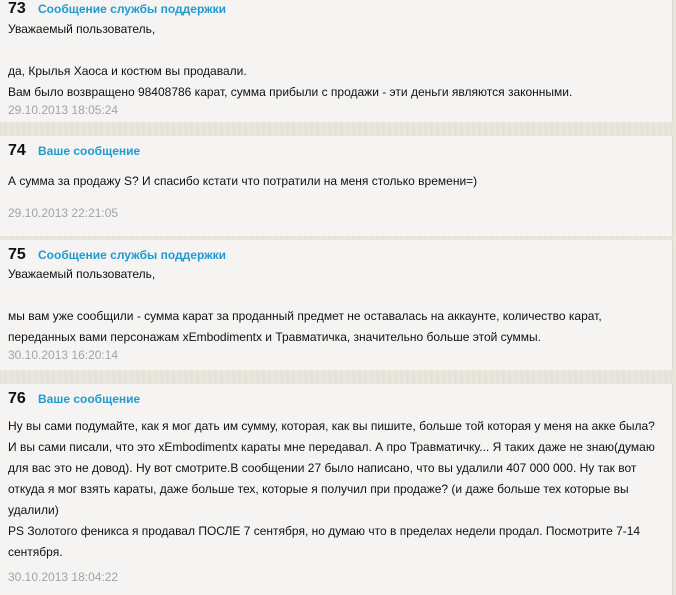 The height and width of the screenshot is (595, 676). Describe the element at coordinates (63, 355) in the screenshot. I see `message-date: 30.10.2013 16:20:14` at that location.